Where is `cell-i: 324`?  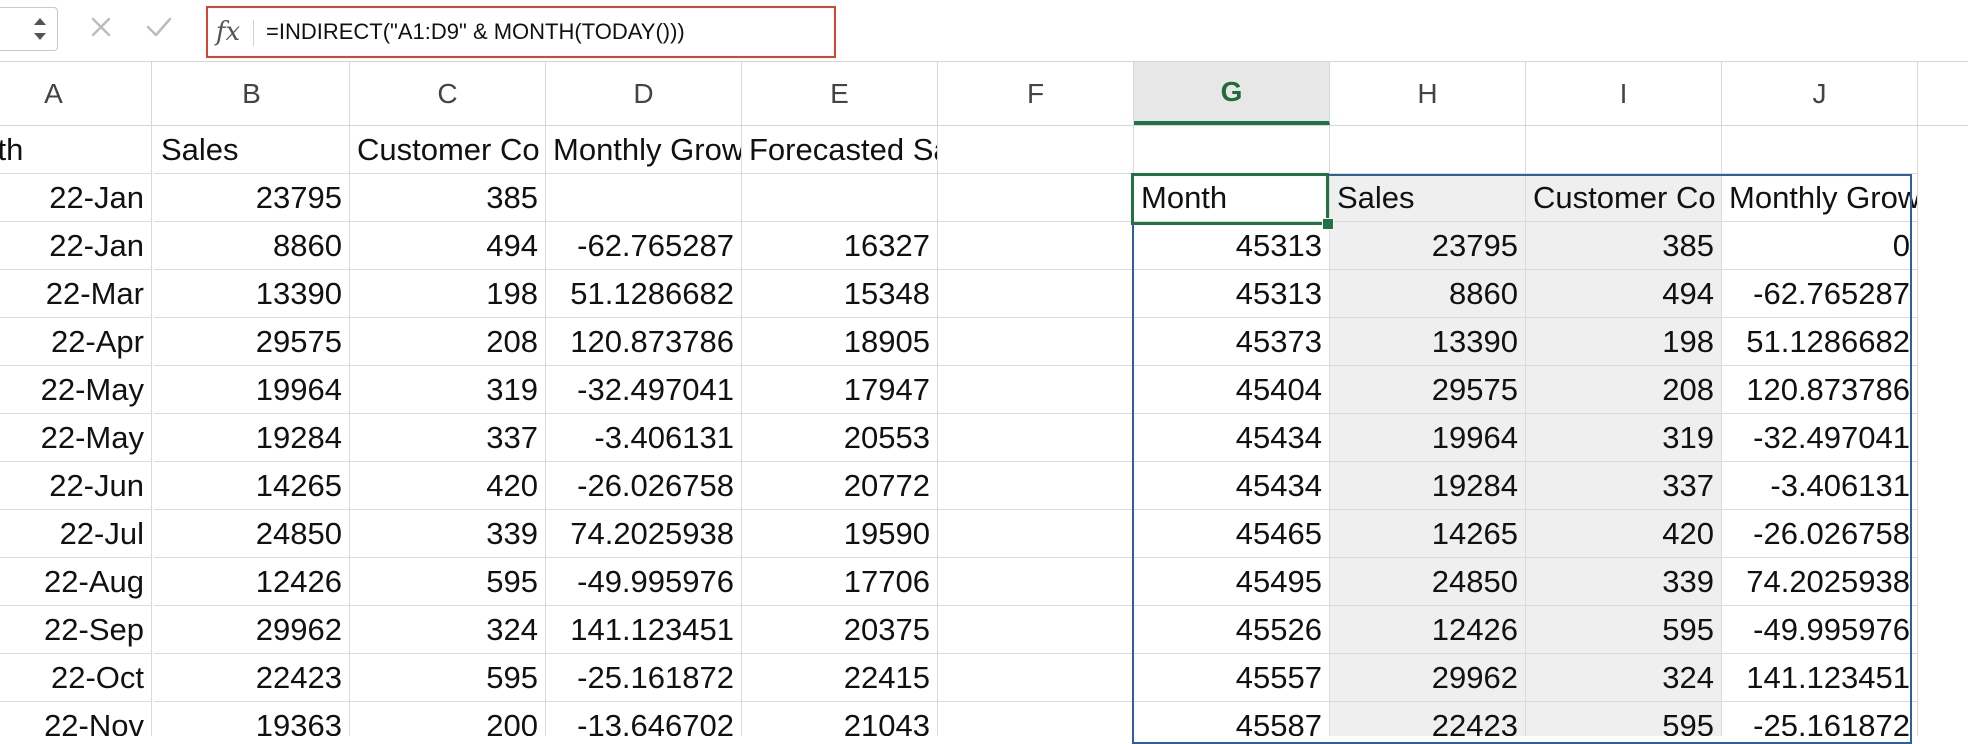 cell-i: 324 is located at coordinates (1624, 678).